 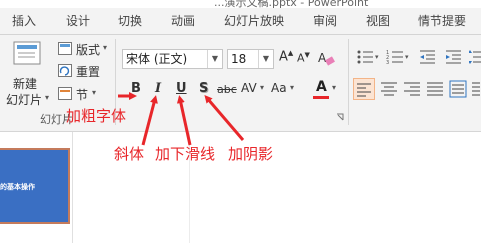 I want to click on arrow-underline, so click(x=184, y=120).